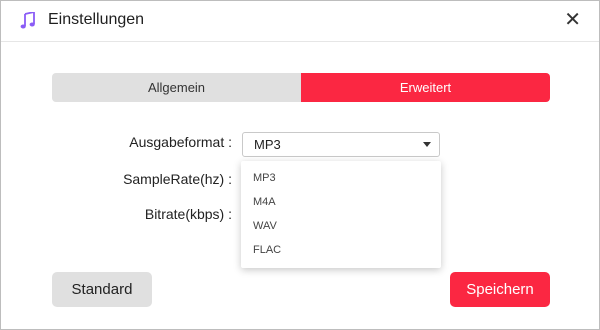 Image resolution: width=600 pixels, height=330 pixels. What do you see at coordinates (176, 87) in the screenshot?
I see `tab-allgemein: Allgemein` at bounding box center [176, 87].